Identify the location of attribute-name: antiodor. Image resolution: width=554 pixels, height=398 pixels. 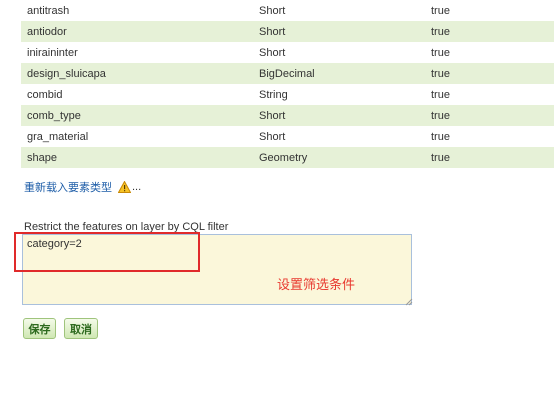
(137, 31).